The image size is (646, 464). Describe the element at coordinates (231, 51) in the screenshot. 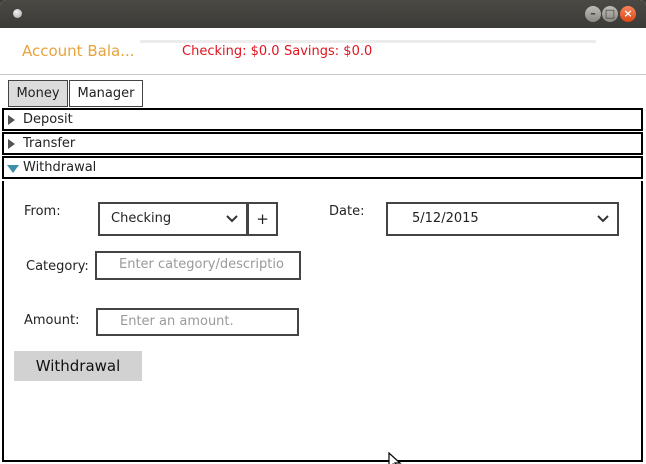

I see `checking-balance: Checking: $0.0` at that location.